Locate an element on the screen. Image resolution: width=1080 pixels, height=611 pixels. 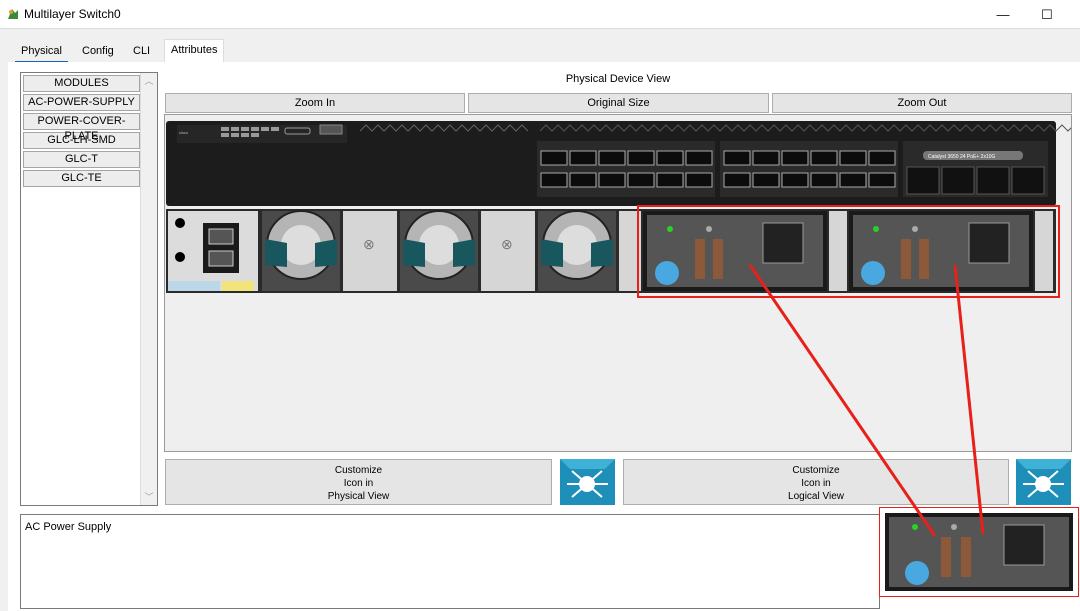
tab-attributes: Attributes is located at coordinates (194, 51).